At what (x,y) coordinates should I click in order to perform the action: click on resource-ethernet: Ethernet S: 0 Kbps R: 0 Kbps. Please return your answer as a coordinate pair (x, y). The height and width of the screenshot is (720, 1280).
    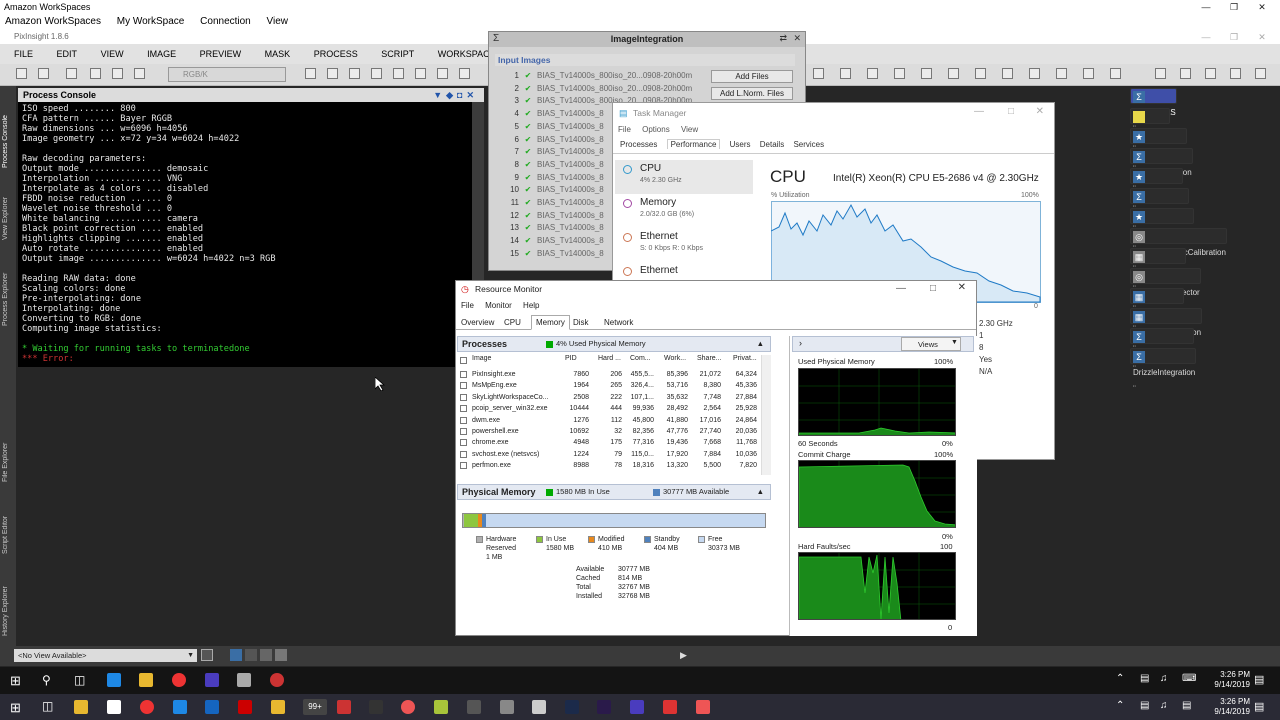
    Looking at the image, I should click on (684, 245).